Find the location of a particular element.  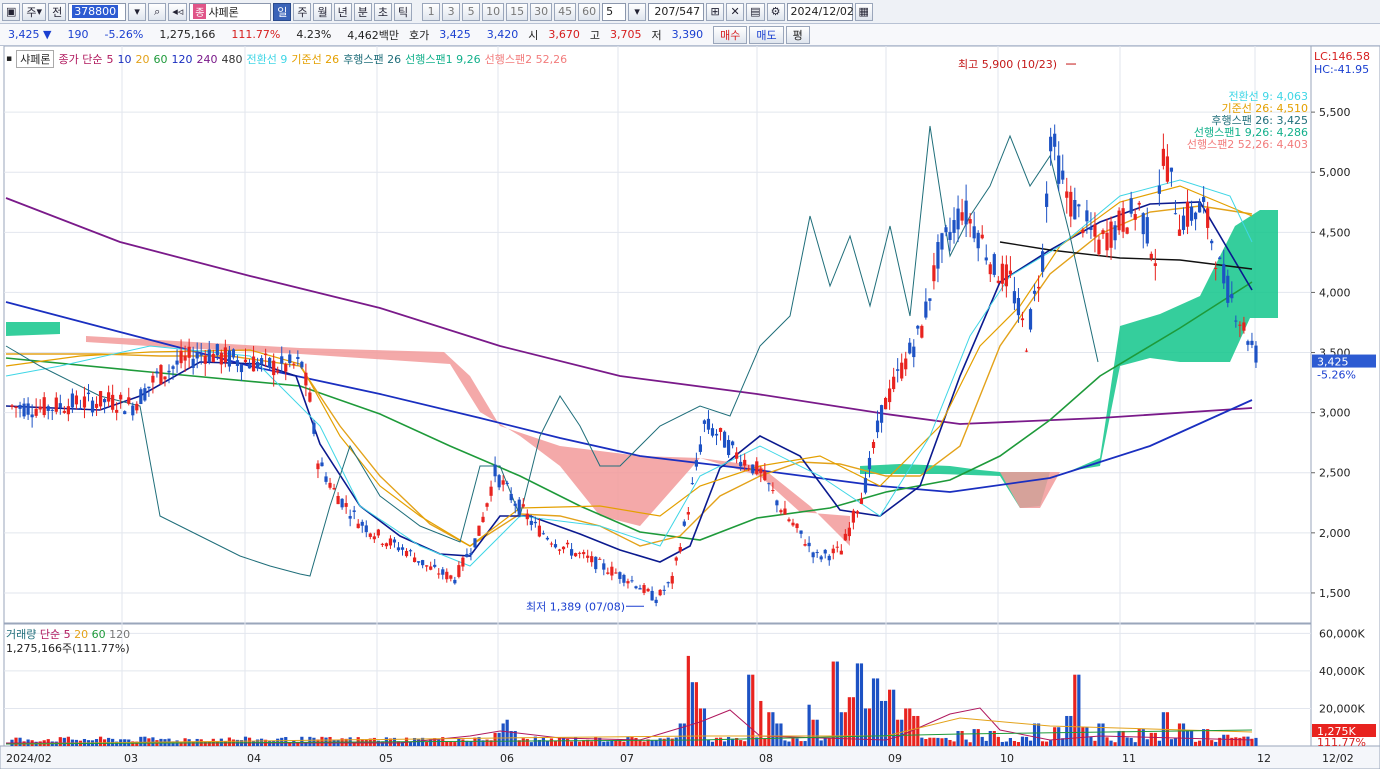

legend-ma480: 480 is located at coordinates (231, 59).